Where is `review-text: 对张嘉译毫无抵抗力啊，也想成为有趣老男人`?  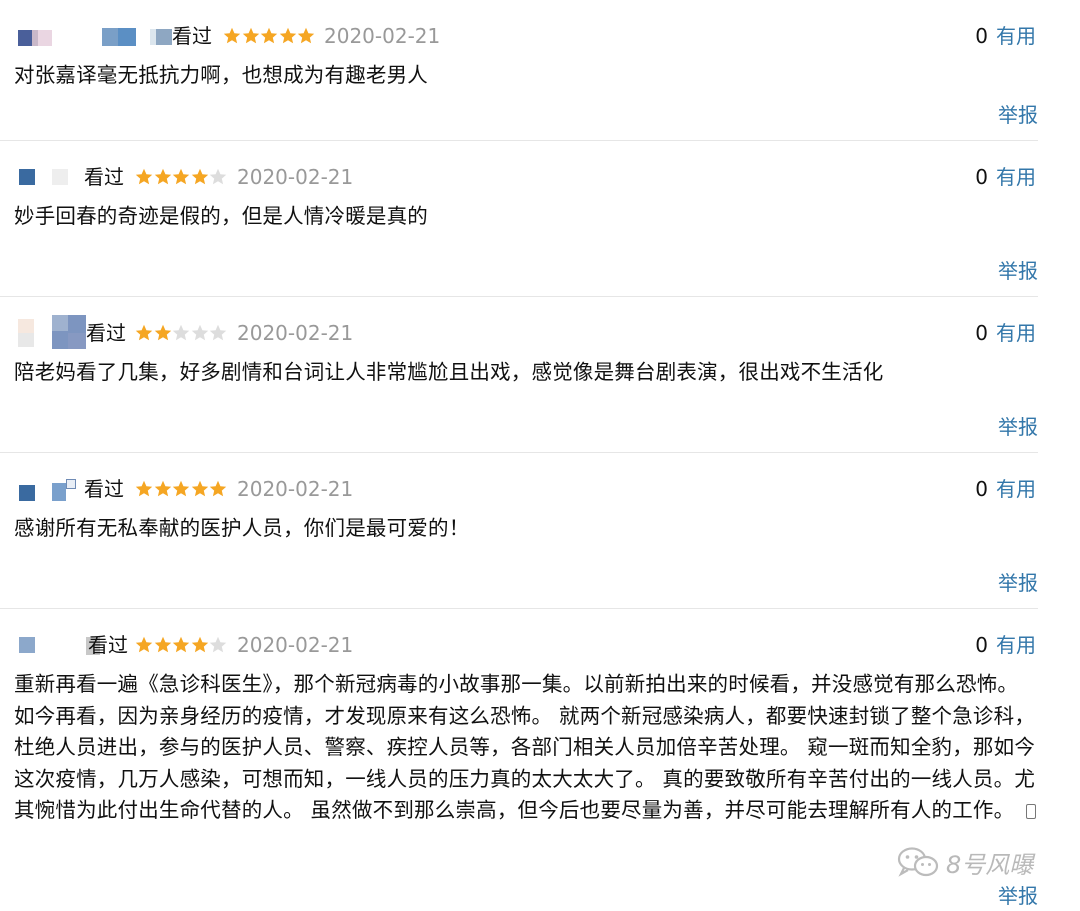
review-text: 对张嘉译毫无抵抗力啊，也想成为有趣老男人 is located at coordinates (221, 75).